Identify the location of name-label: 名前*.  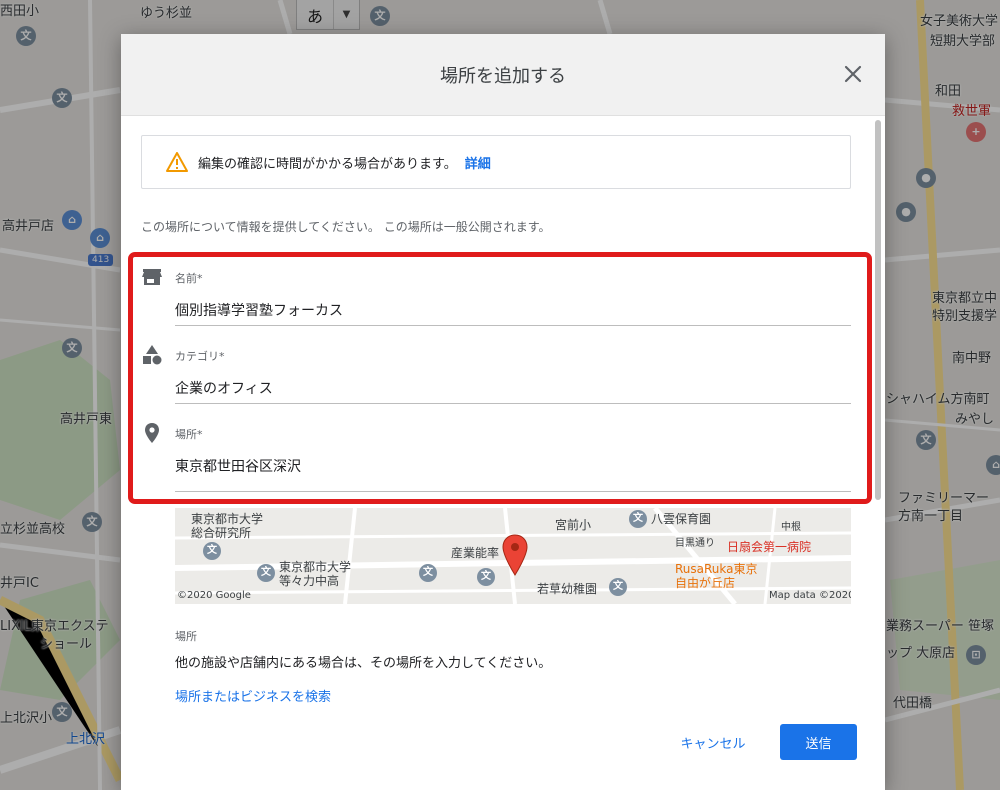
(189, 278).